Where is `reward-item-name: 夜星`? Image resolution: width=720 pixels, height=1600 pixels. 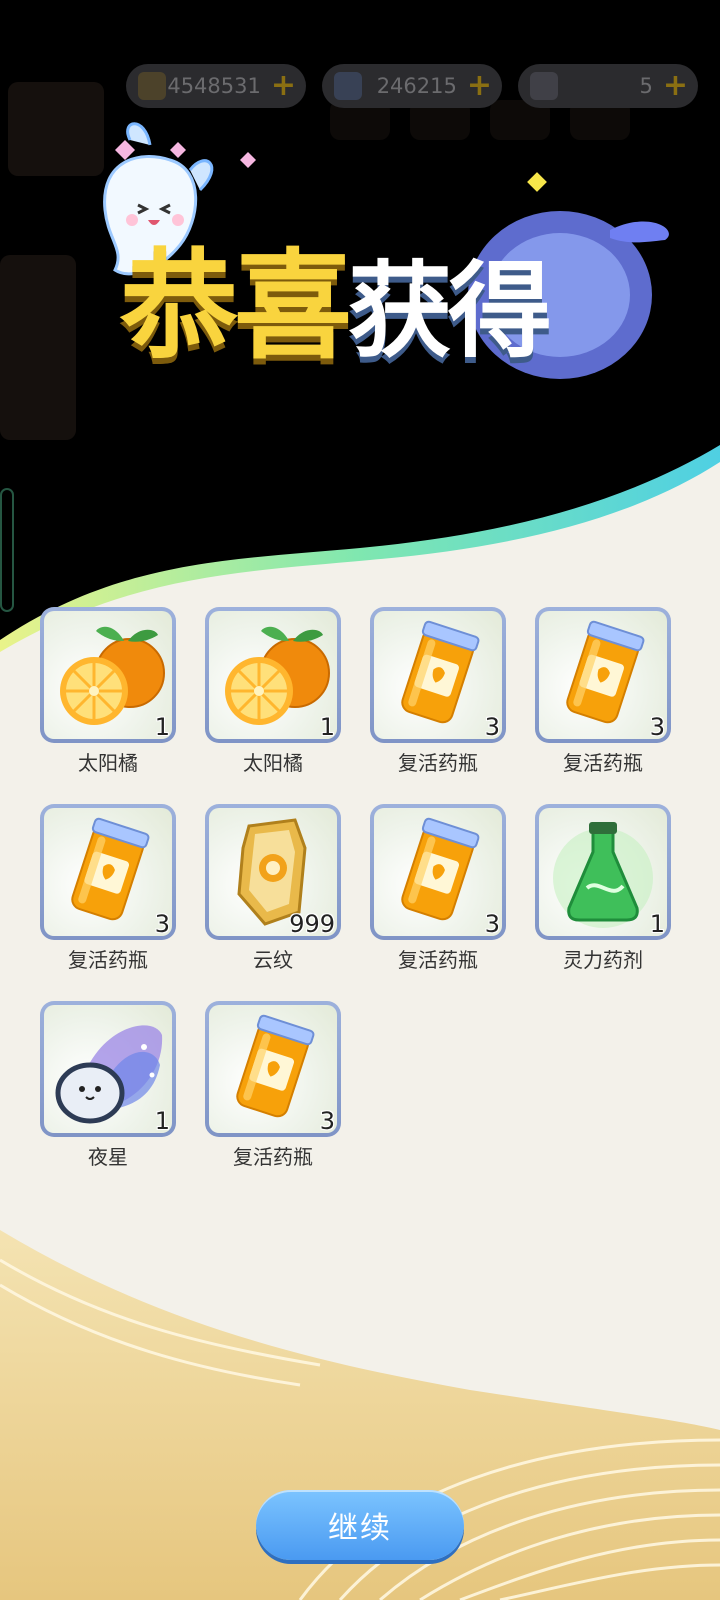 reward-item-name: 夜星 is located at coordinates (108, 1157).